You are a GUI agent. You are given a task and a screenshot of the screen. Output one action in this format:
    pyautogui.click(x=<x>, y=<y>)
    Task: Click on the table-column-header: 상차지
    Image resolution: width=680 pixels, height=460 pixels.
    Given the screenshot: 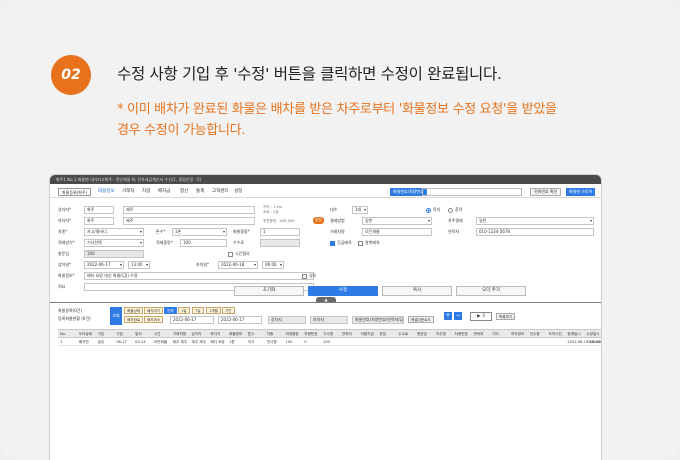 What is the action you would take?
    pyautogui.click(x=197, y=334)
    